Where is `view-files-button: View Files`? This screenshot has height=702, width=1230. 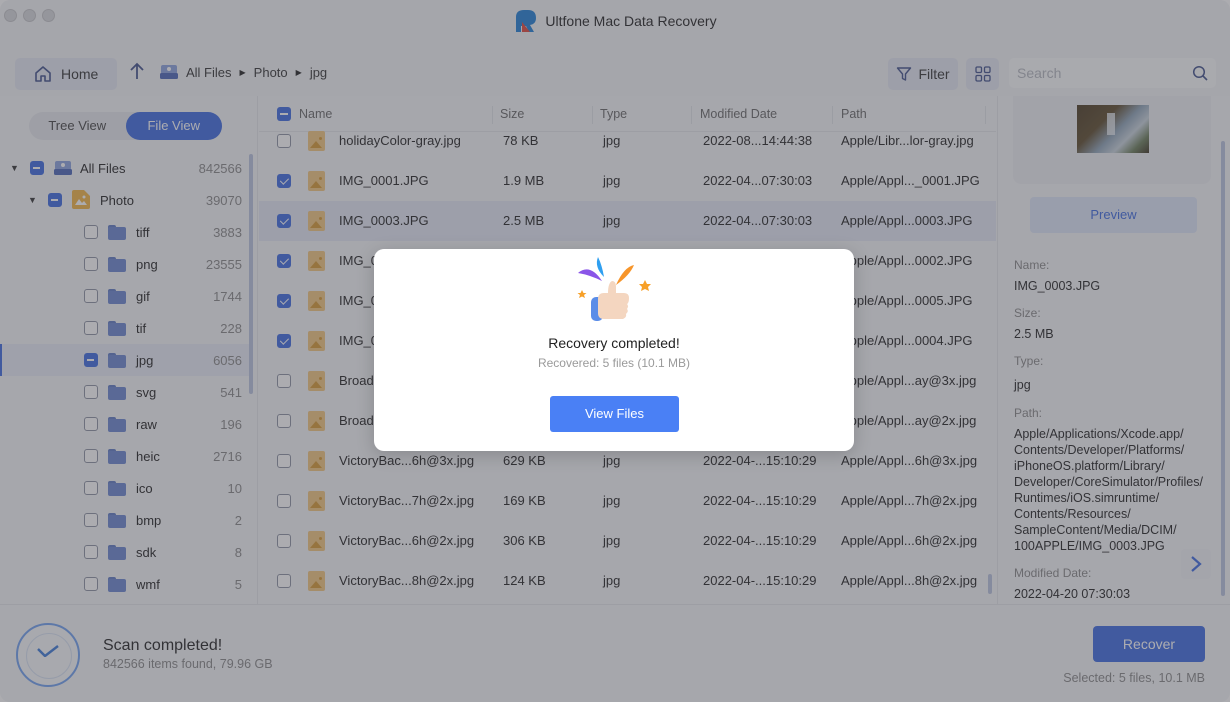
view-files-button: View Files is located at coordinates (614, 414).